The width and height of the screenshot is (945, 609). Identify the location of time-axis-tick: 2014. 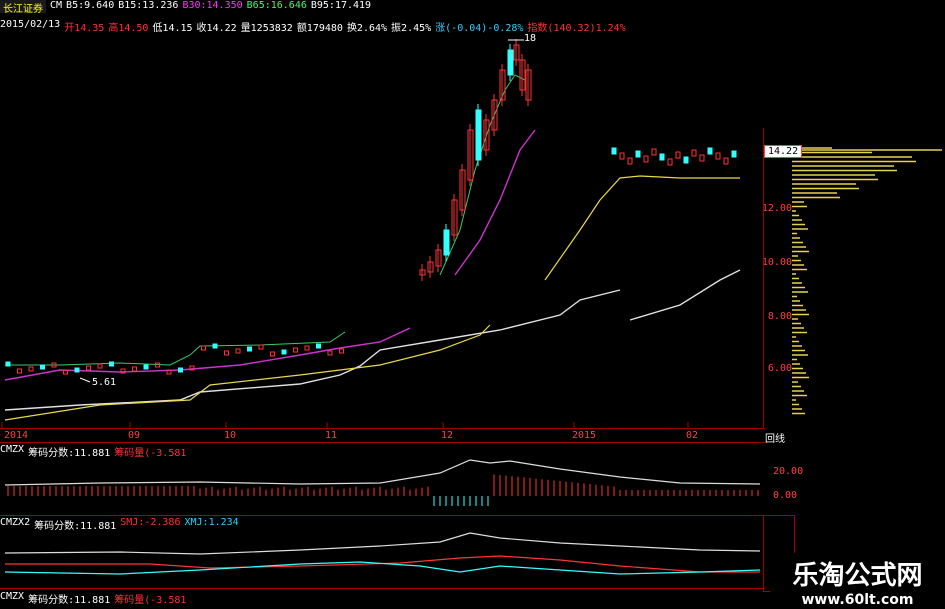
(16, 435).